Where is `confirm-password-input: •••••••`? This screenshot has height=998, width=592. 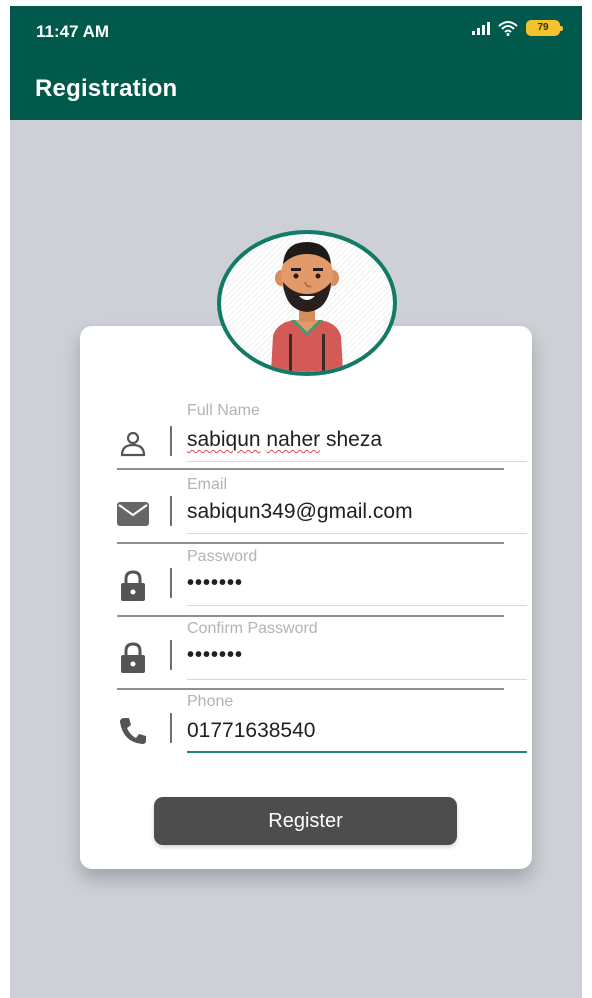 confirm-password-input: ••••••• is located at coordinates (215, 655).